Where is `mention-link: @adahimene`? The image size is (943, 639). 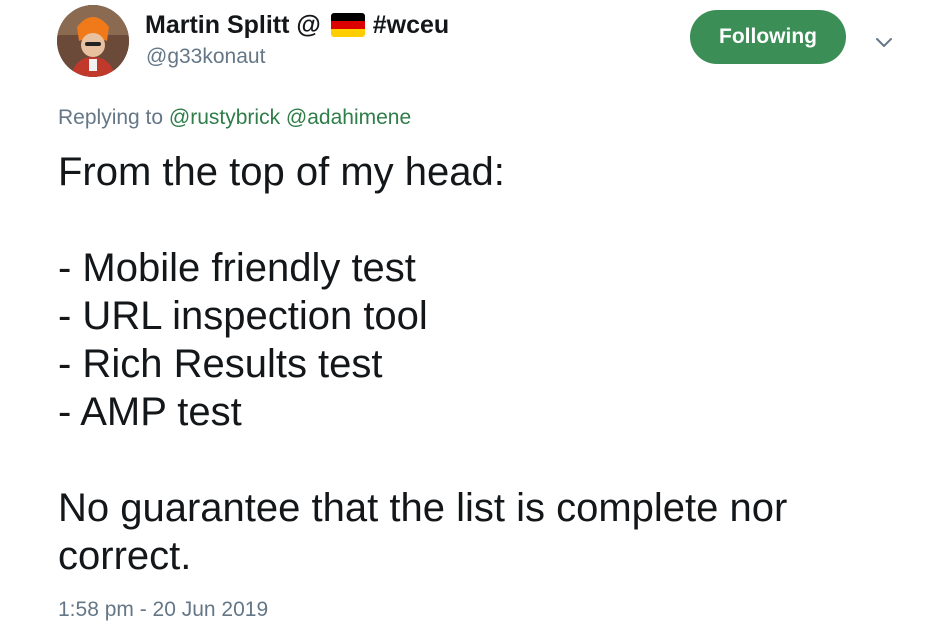
mention-link: @adahimene is located at coordinates (348, 117).